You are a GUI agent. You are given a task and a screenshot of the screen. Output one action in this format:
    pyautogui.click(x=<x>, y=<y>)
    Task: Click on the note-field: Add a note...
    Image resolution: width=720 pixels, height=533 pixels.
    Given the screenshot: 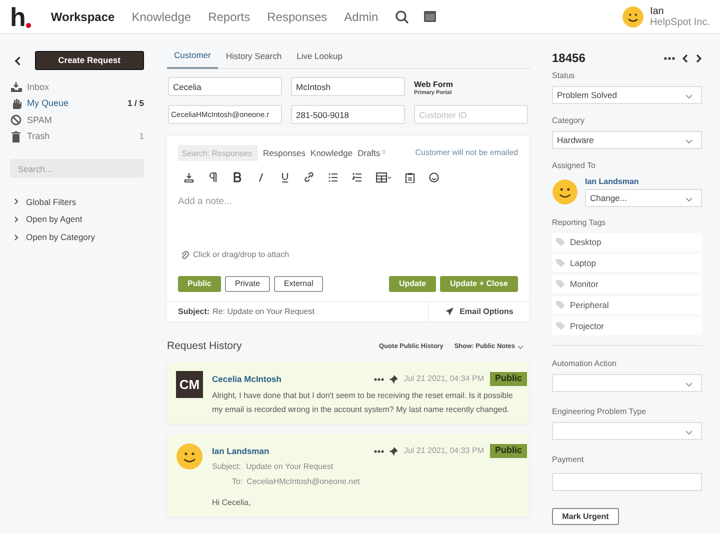 What is the action you would take?
    pyautogui.click(x=348, y=220)
    